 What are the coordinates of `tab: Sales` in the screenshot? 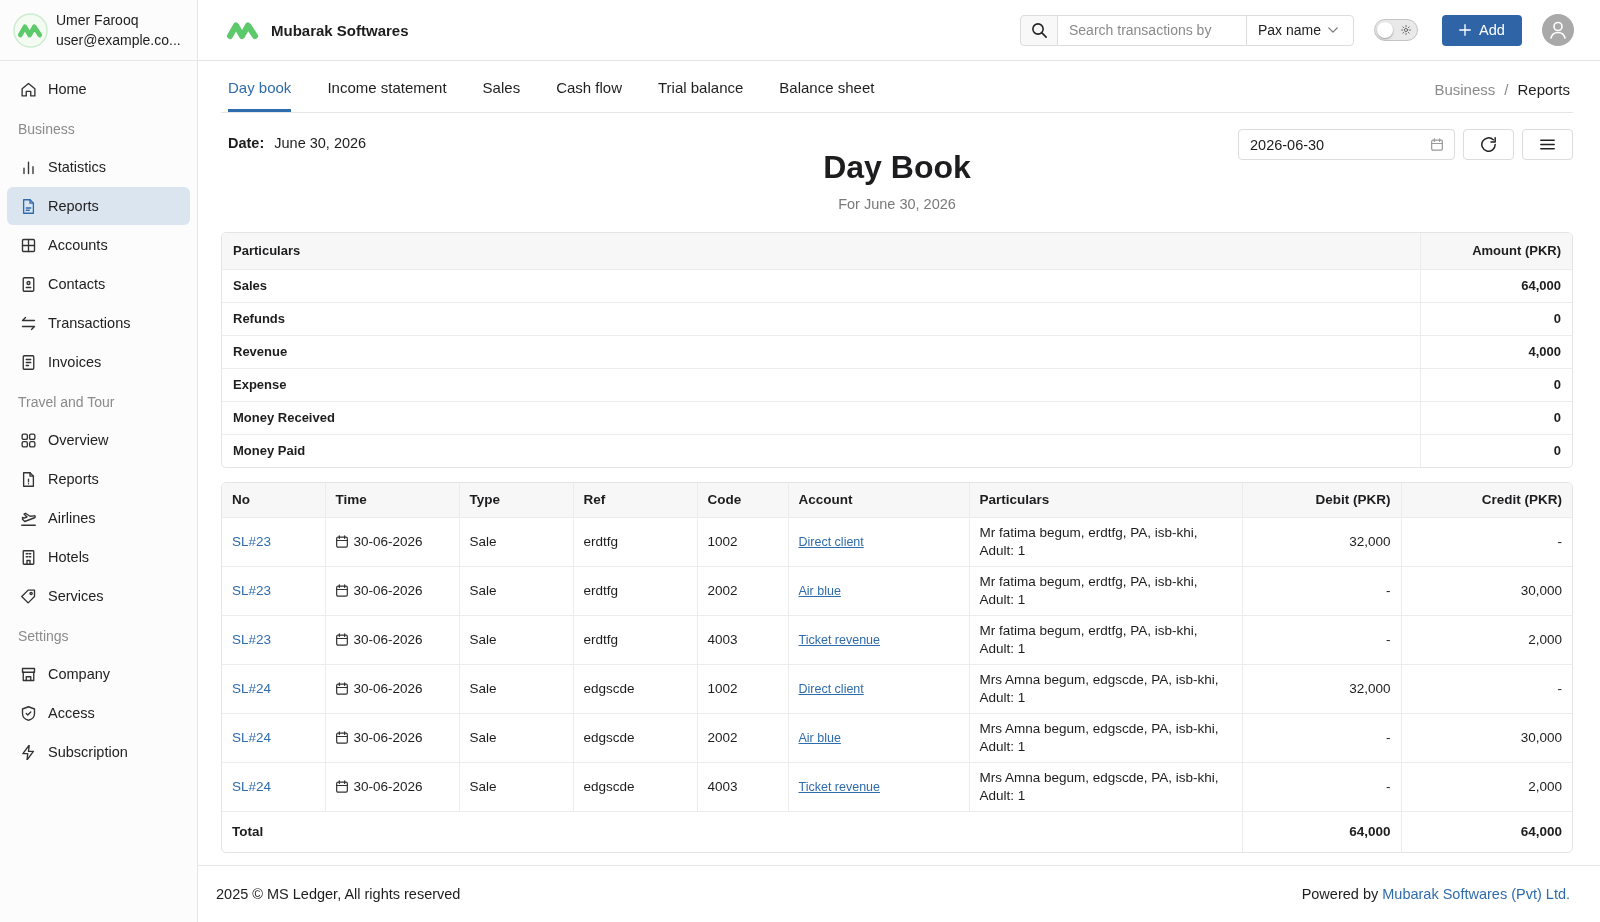 It's located at (501, 86).